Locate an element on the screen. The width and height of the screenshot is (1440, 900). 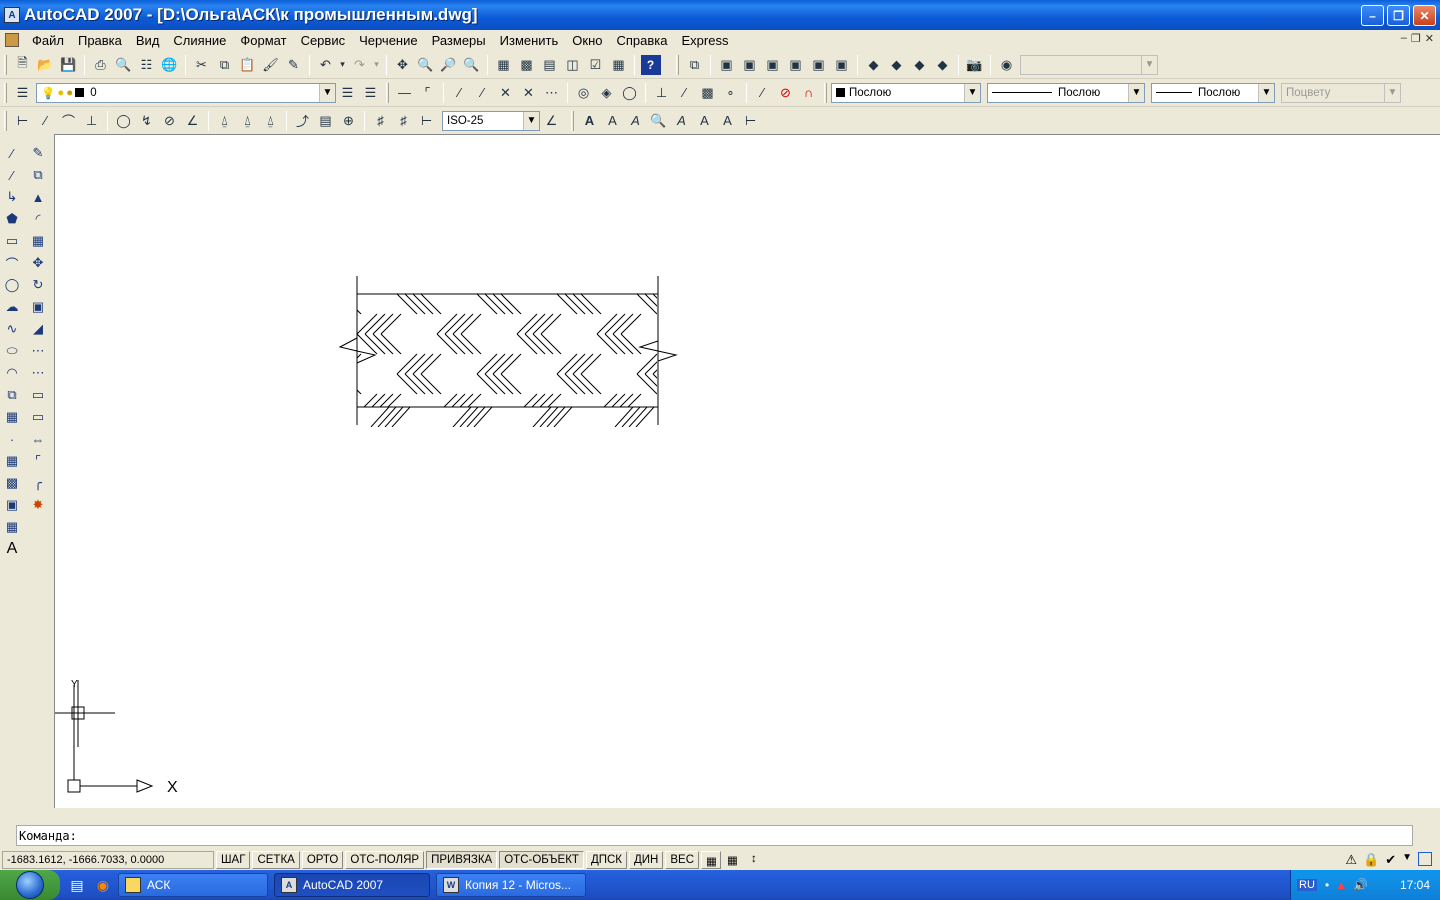
find-text-icon: 🔍 is located at coordinates (659, 121).